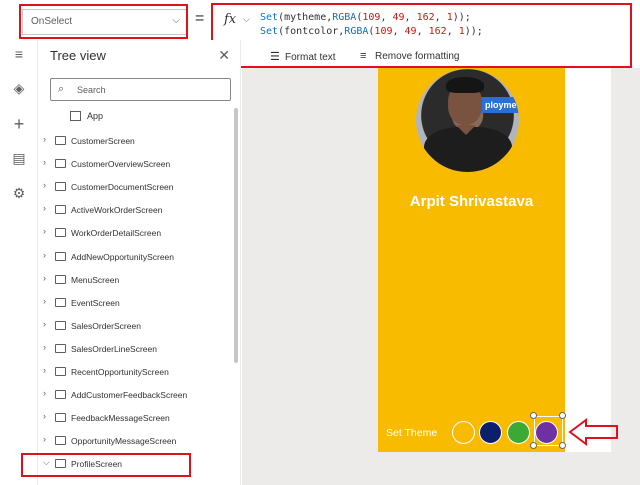 The image size is (640, 485). I want to click on theme-swatch-navy, so click(490, 432).